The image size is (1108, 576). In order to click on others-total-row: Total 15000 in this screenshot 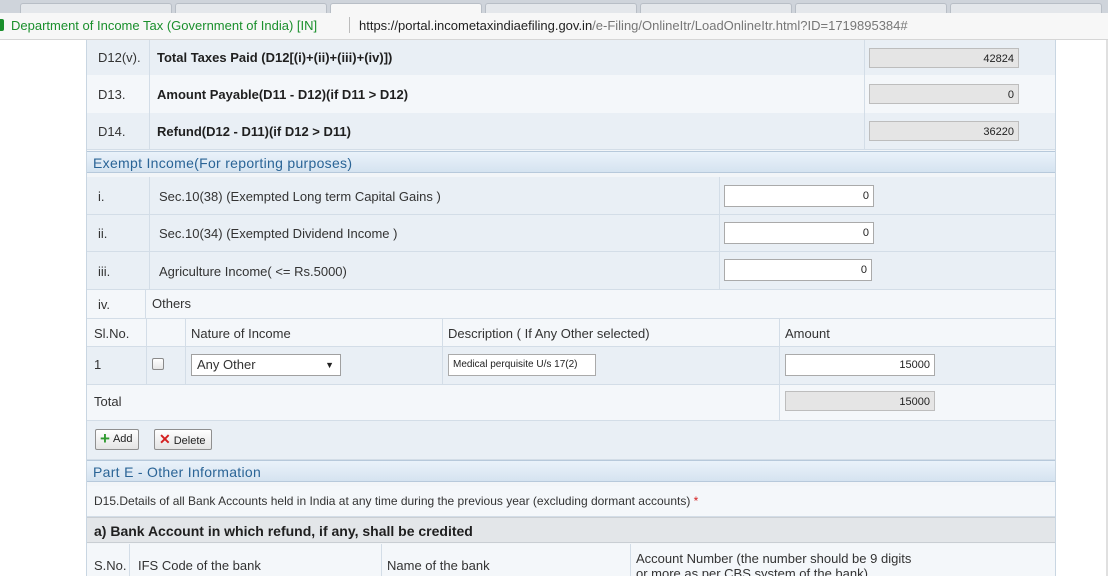, I will do `click(571, 403)`.